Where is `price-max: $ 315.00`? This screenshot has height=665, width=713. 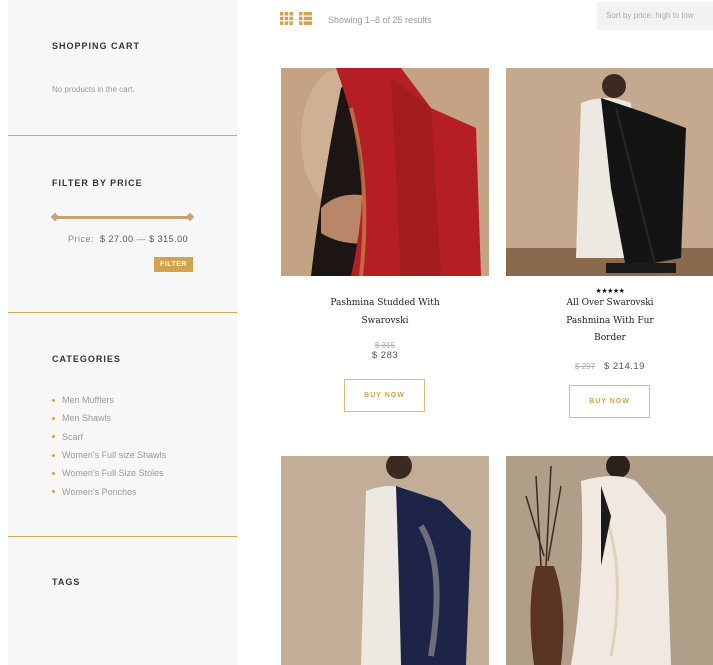
price-max: $ 315.00 is located at coordinates (169, 239).